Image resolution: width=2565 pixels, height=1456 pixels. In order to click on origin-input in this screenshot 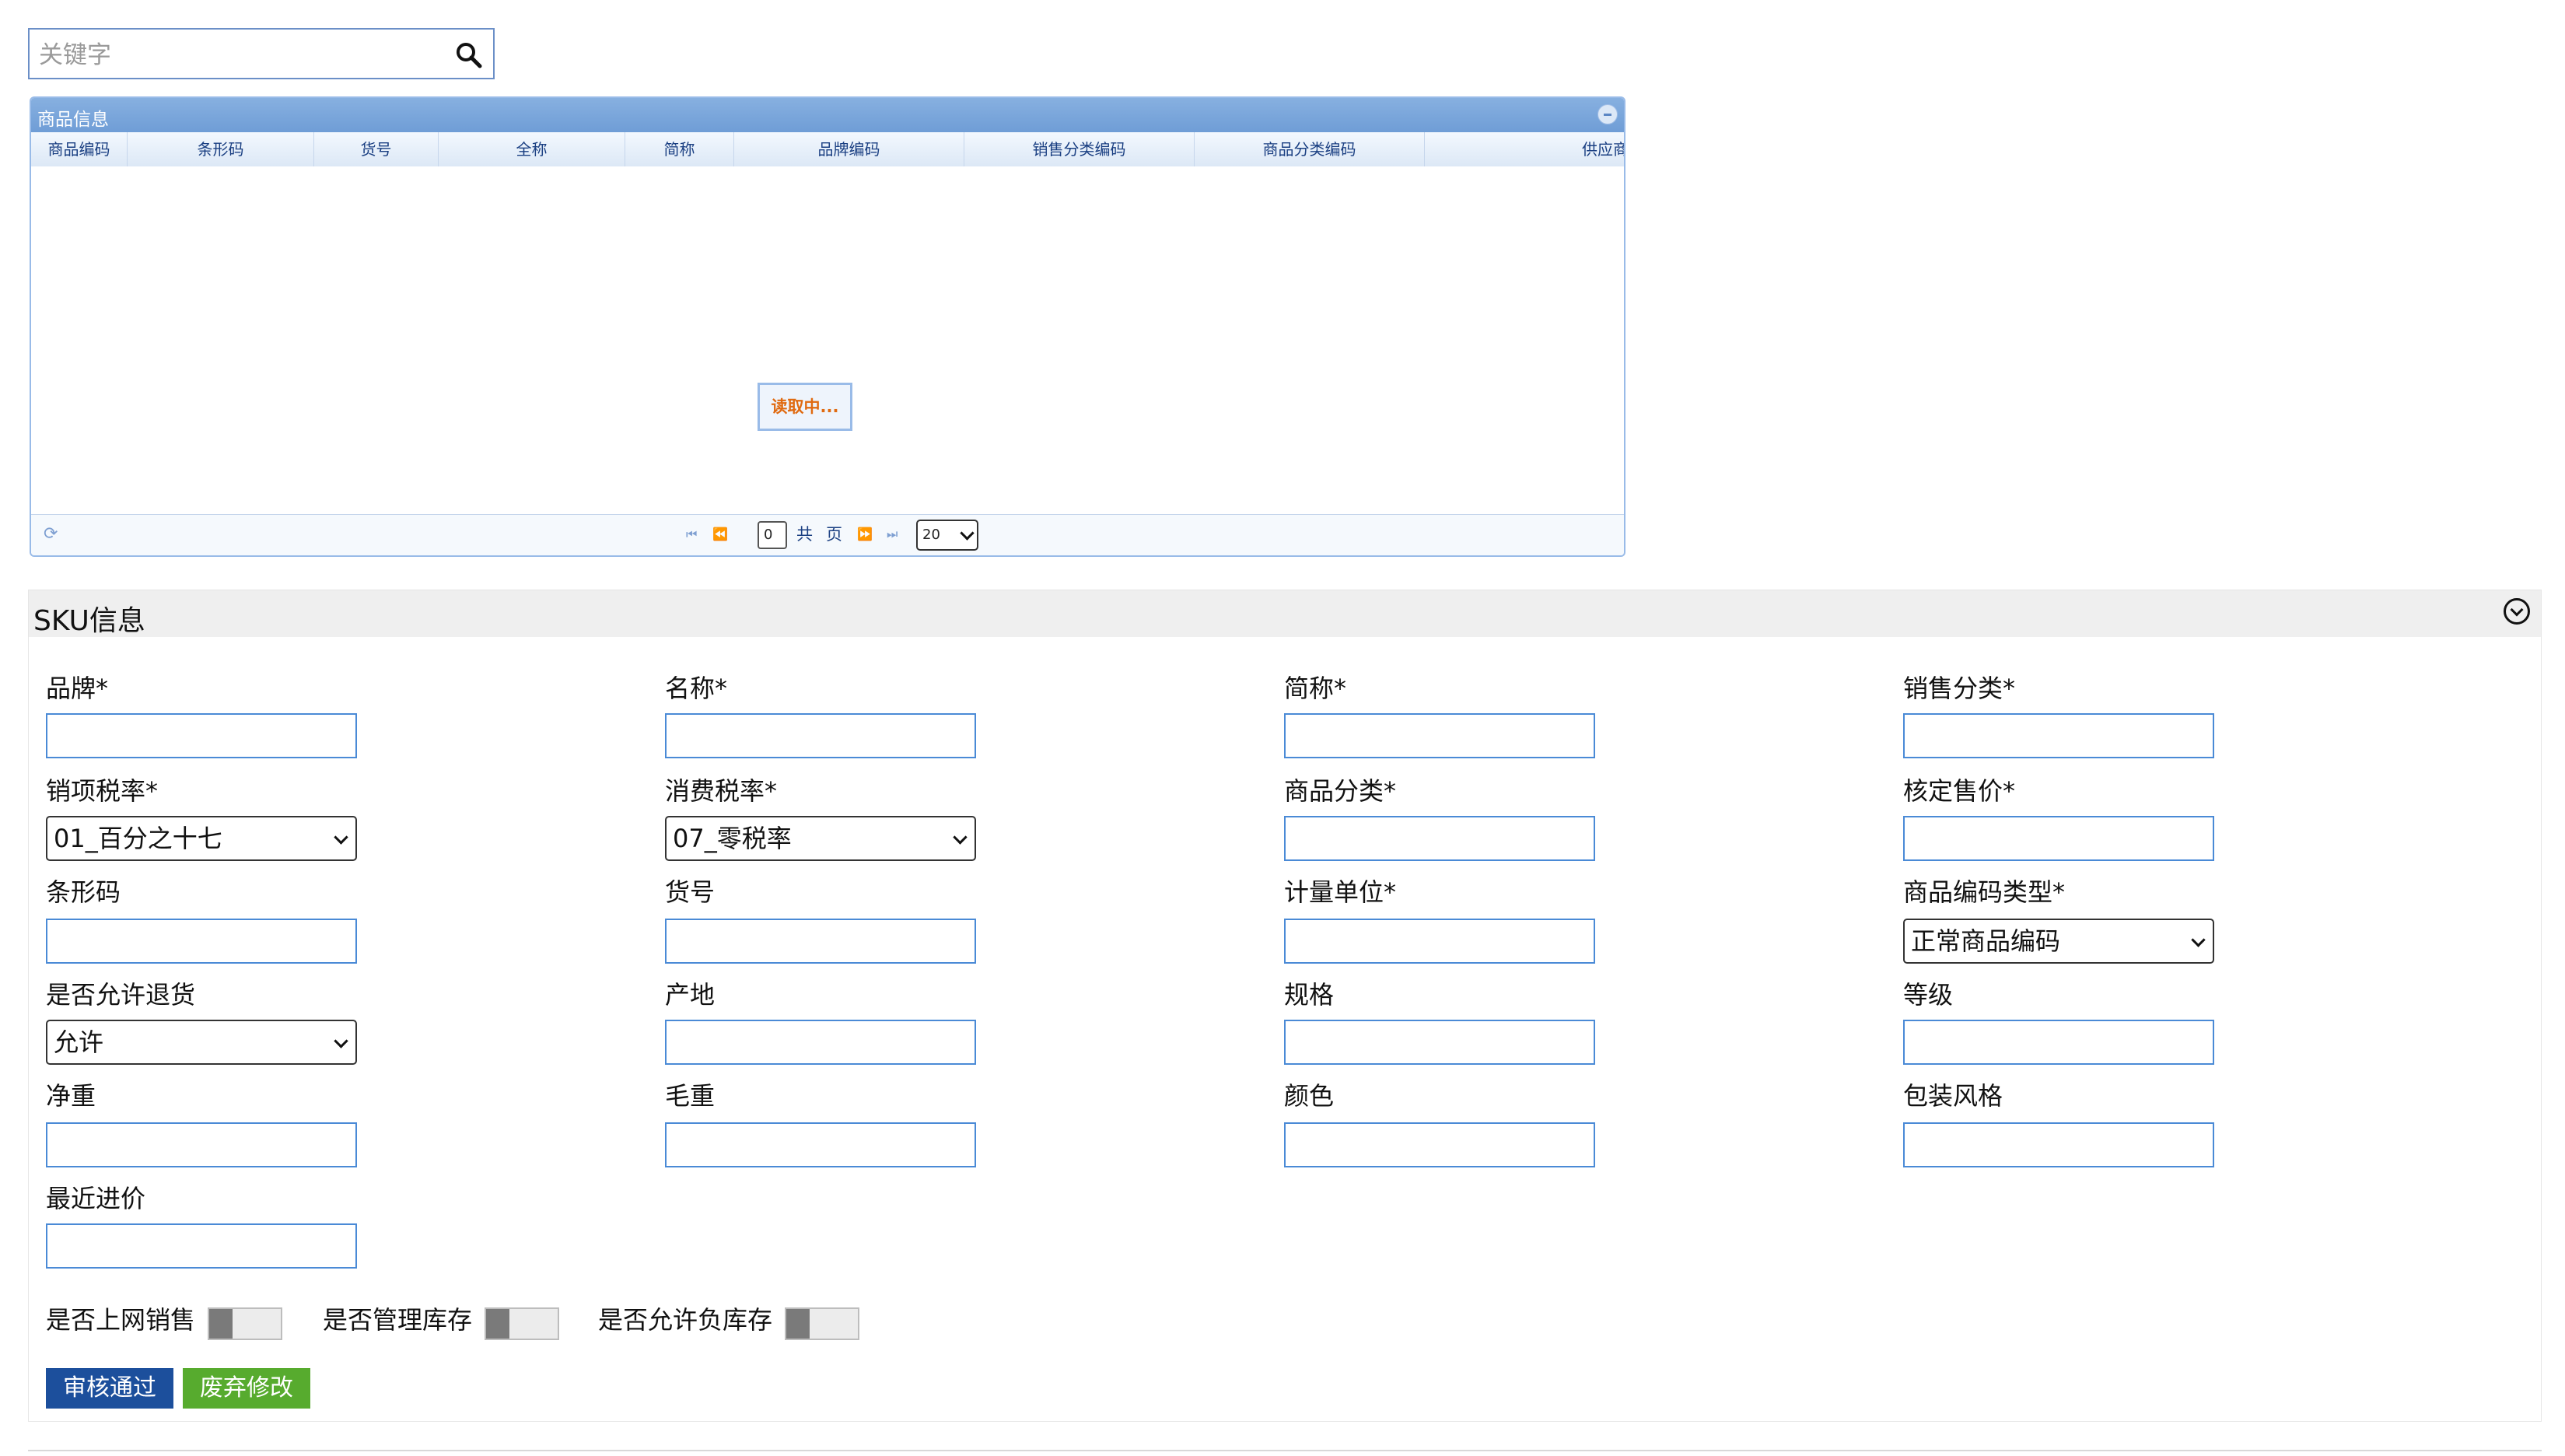, I will do `click(820, 1042)`.